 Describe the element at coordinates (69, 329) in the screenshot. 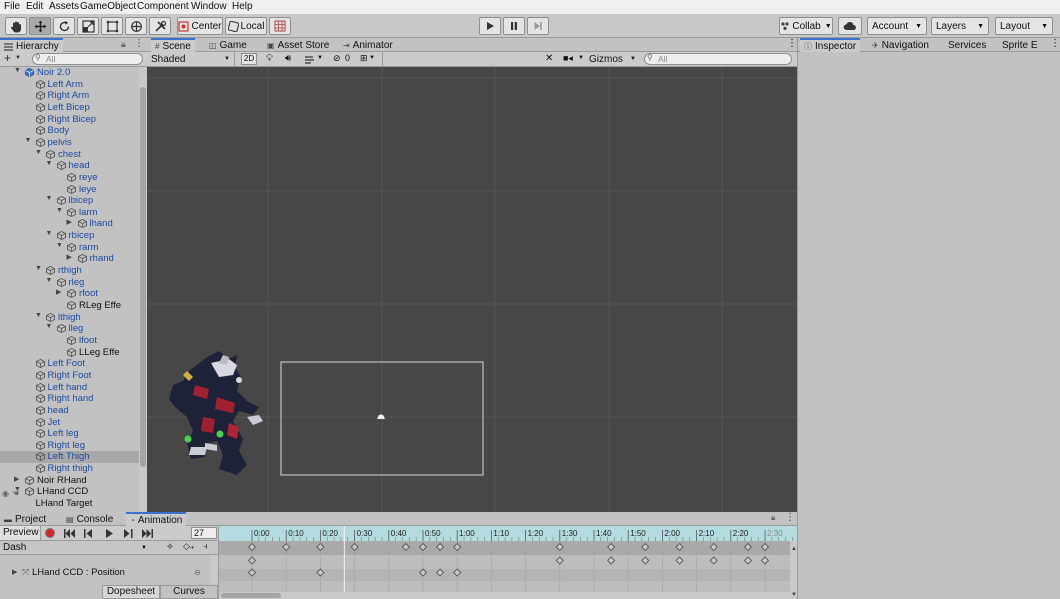

I see `hierarchy-item: ▼ lleg` at that location.